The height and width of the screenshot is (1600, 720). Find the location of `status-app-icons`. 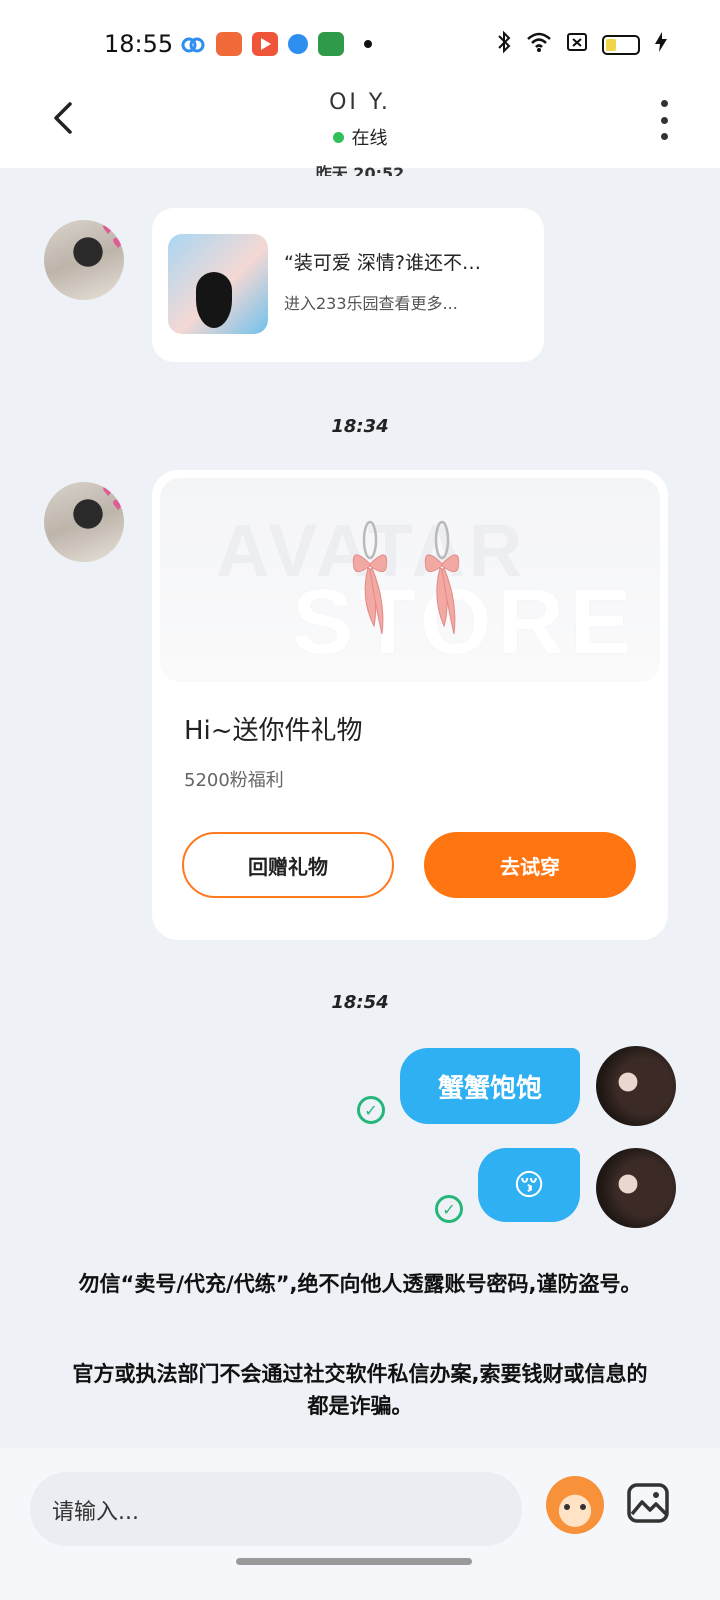

status-app-icons is located at coordinates (276, 44).